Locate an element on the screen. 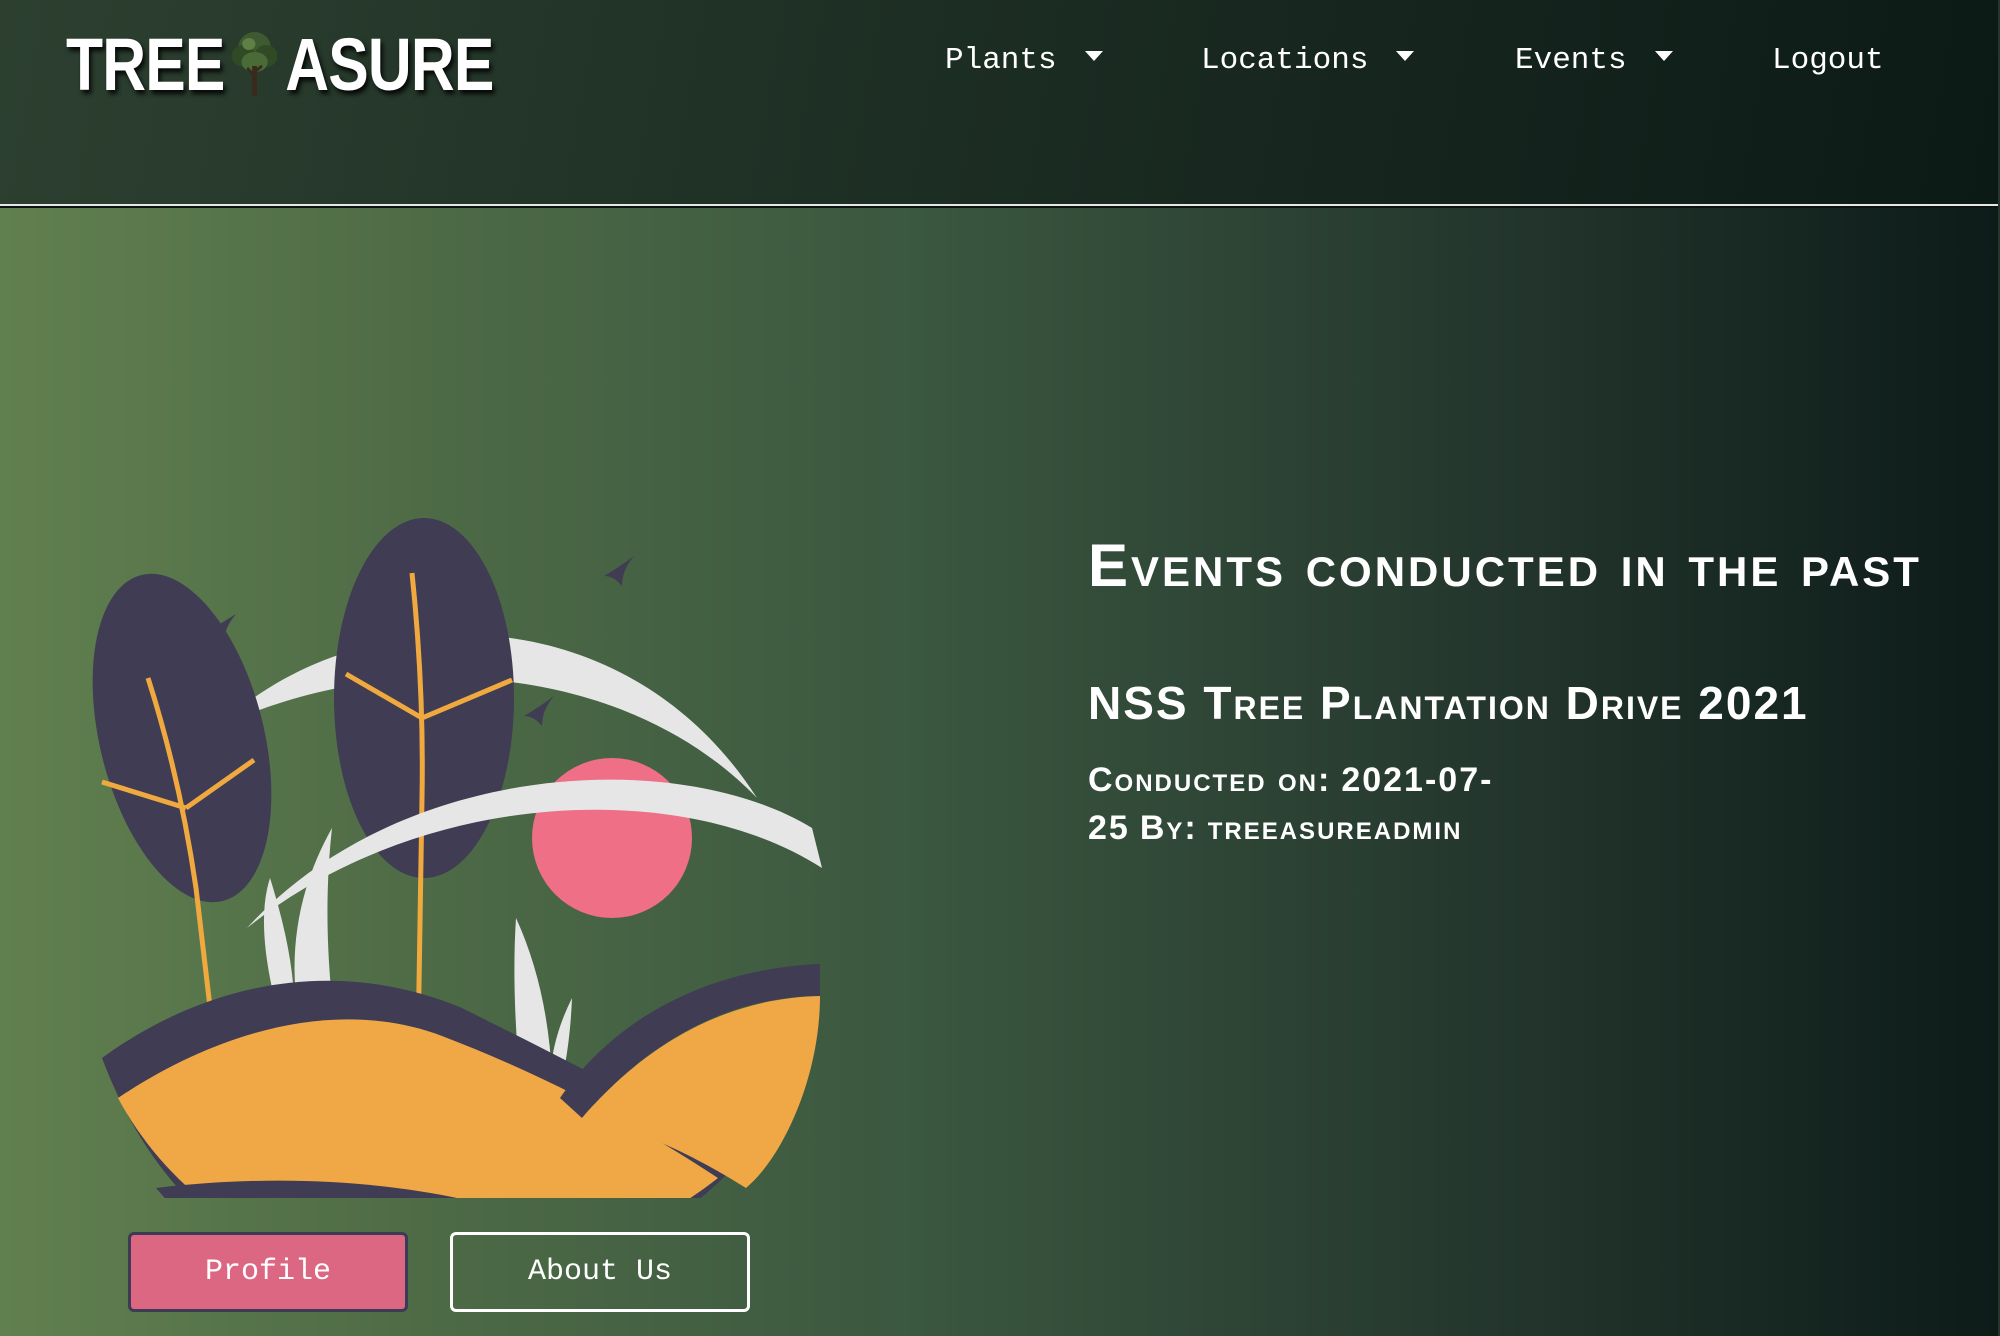 The height and width of the screenshot is (1336, 2000). conducted-label: Conducted on: is located at coordinates (1210, 780).